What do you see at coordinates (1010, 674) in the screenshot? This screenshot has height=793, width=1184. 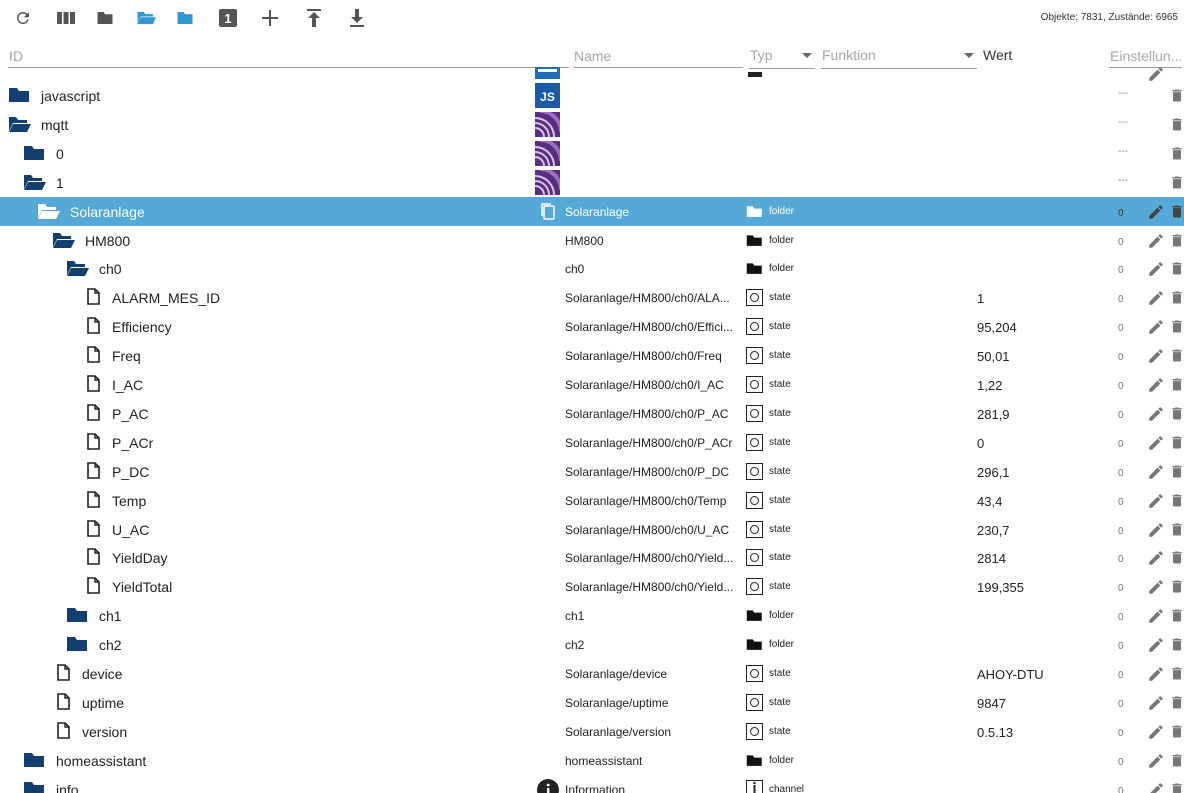 I see `object-value: AHOY-DTU` at bounding box center [1010, 674].